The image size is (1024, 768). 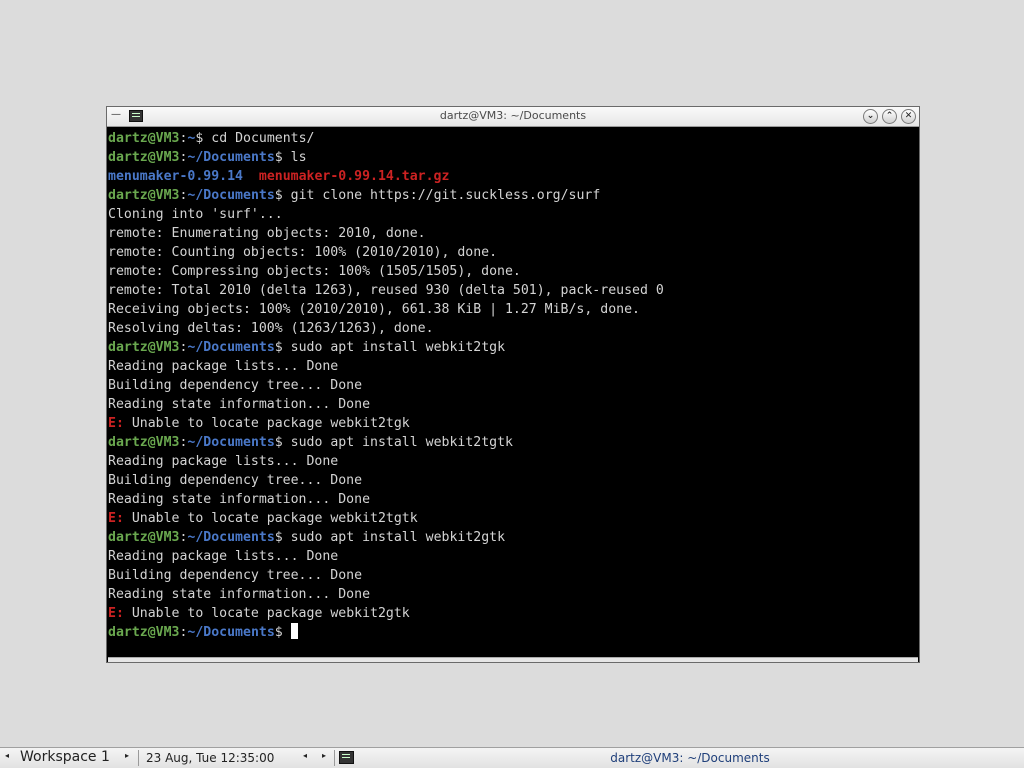 What do you see at coordinates (870, 116) in the screenshot?
I see `minimize-button: ⌄` at bounding box center [870, 116].